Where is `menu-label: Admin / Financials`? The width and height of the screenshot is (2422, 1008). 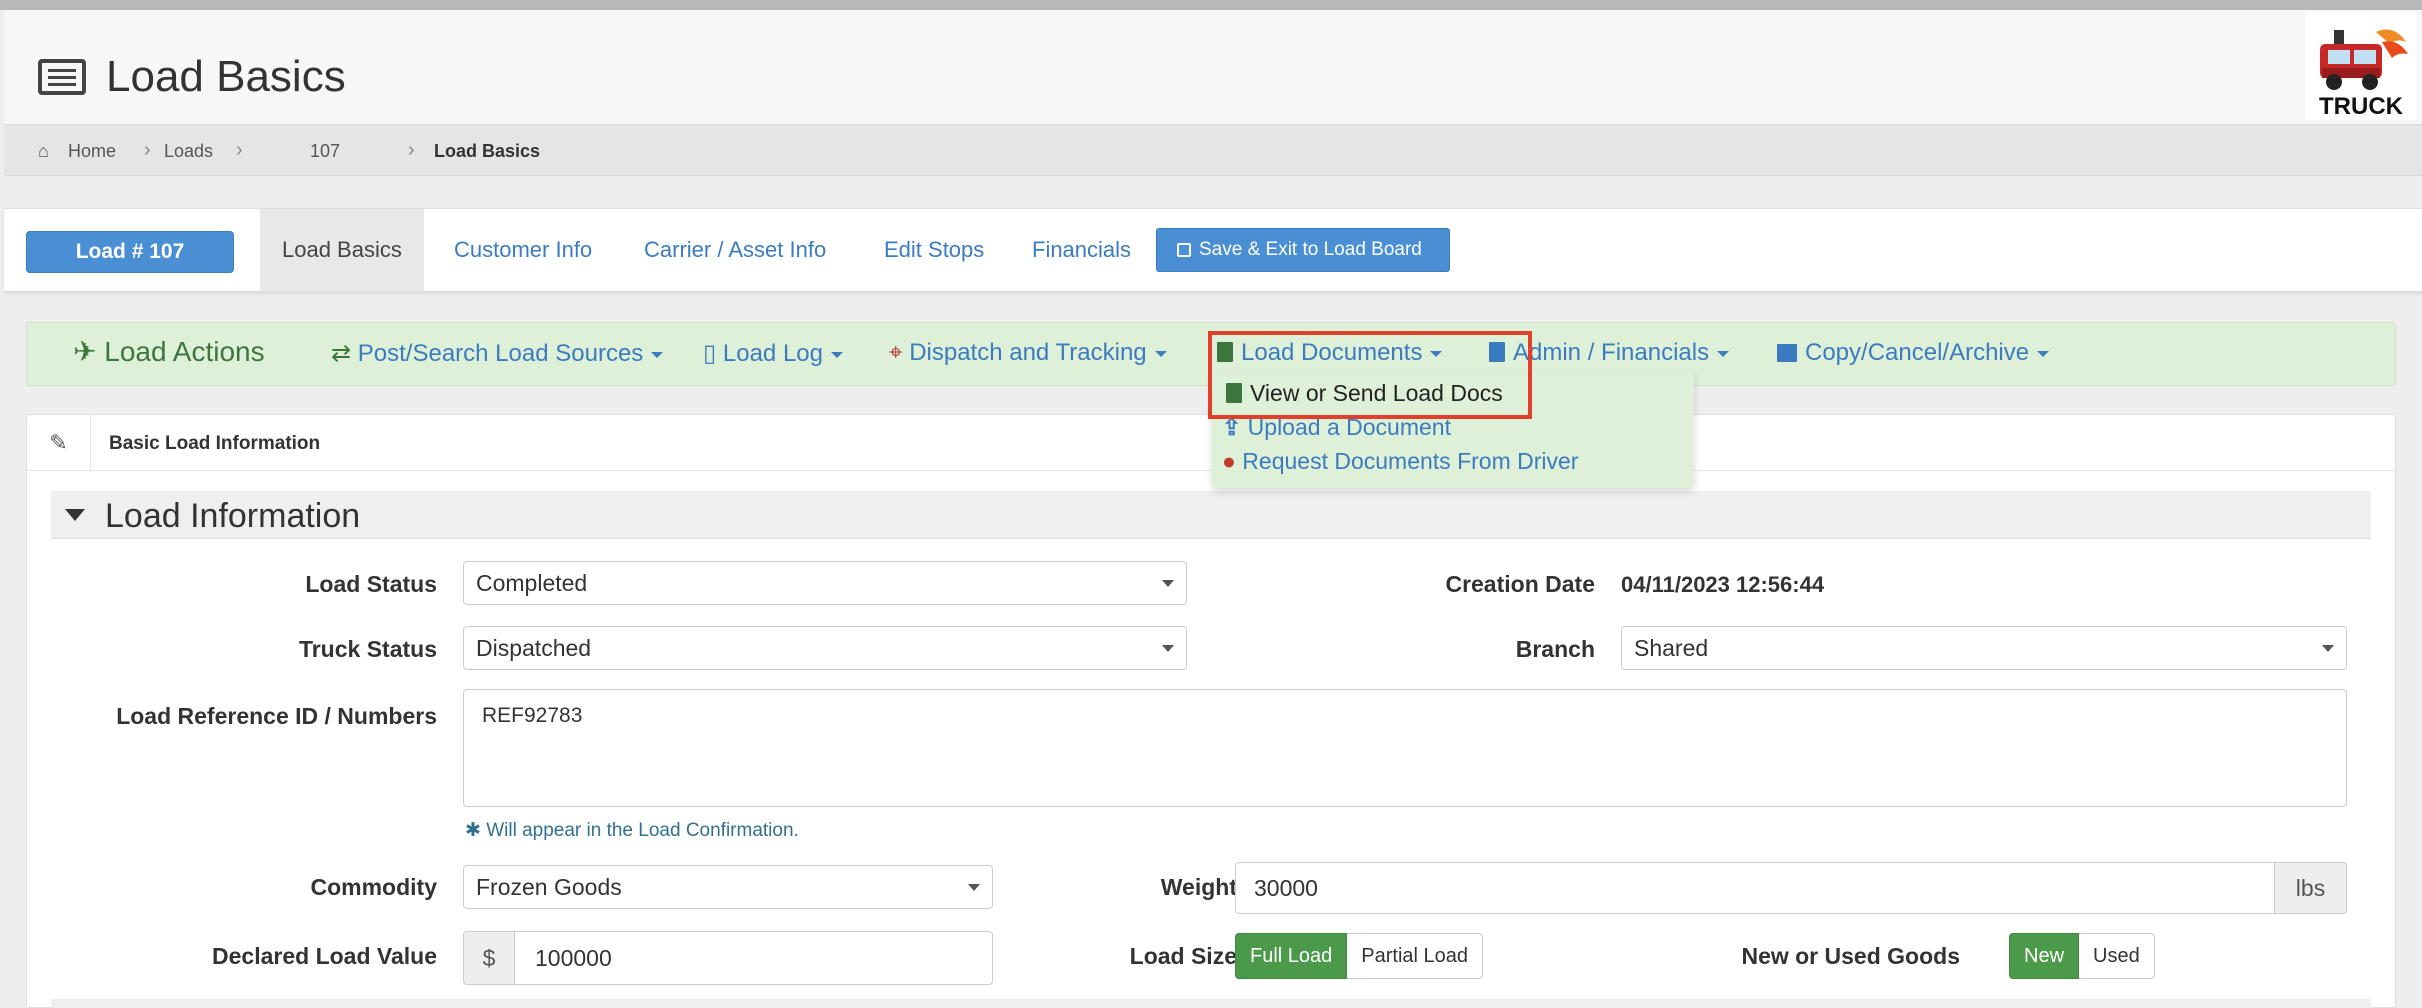 menu-label: Admin / Financials is located at coordinates (1611, 352).